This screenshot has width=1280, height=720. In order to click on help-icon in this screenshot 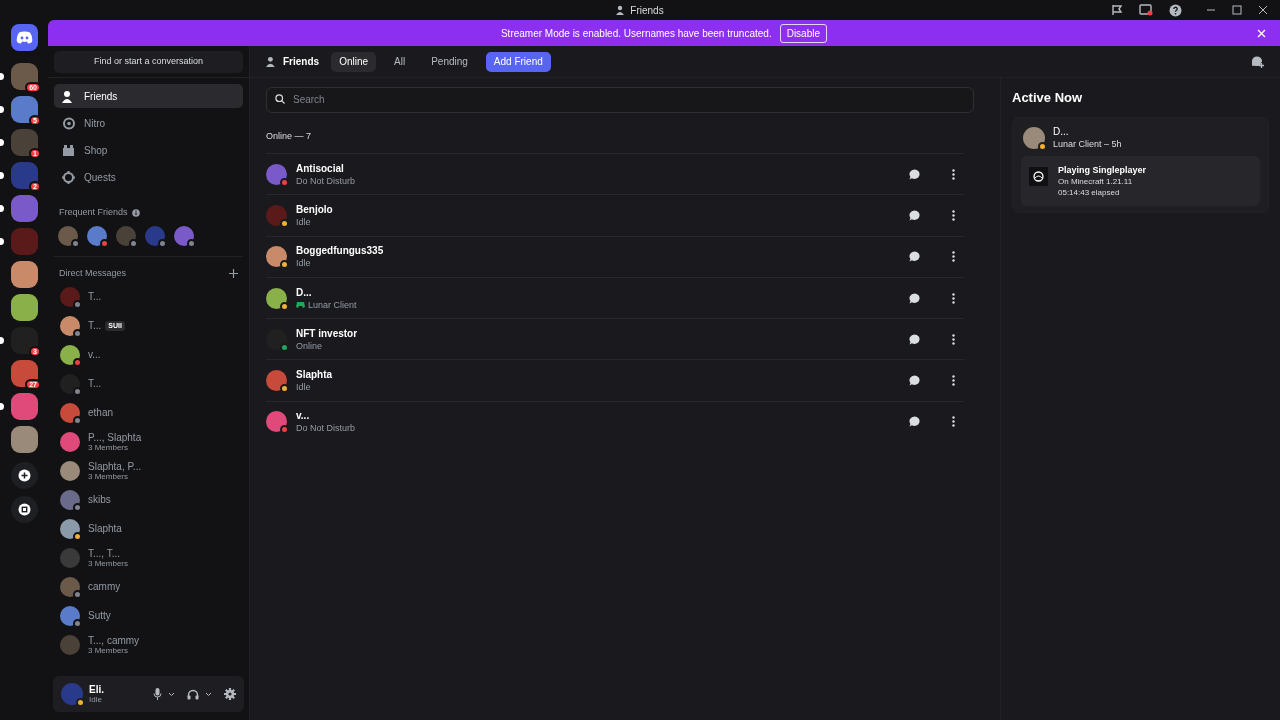, I will do `click(1175, 10)`.